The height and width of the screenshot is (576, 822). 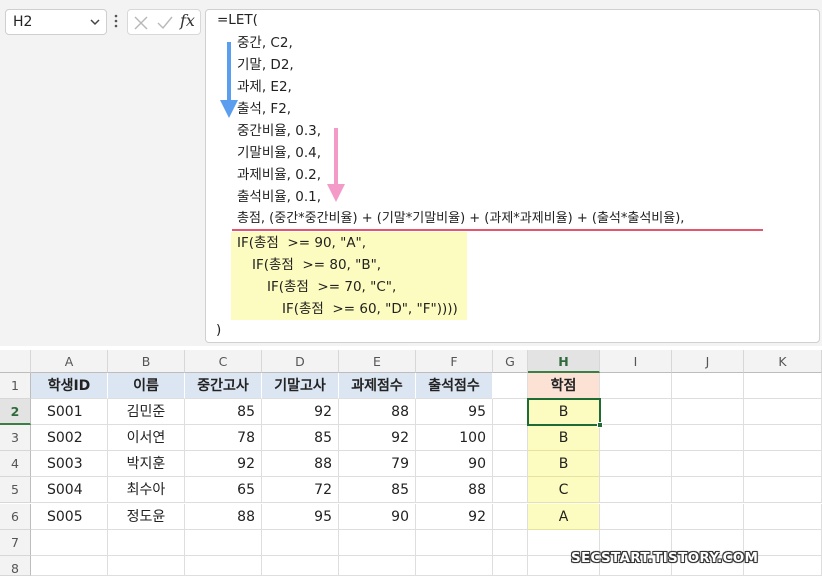 What do you see at coordinates (510, 361) in the screenshot?
I see `column-header-g: G` at bounding box center [510, 361].